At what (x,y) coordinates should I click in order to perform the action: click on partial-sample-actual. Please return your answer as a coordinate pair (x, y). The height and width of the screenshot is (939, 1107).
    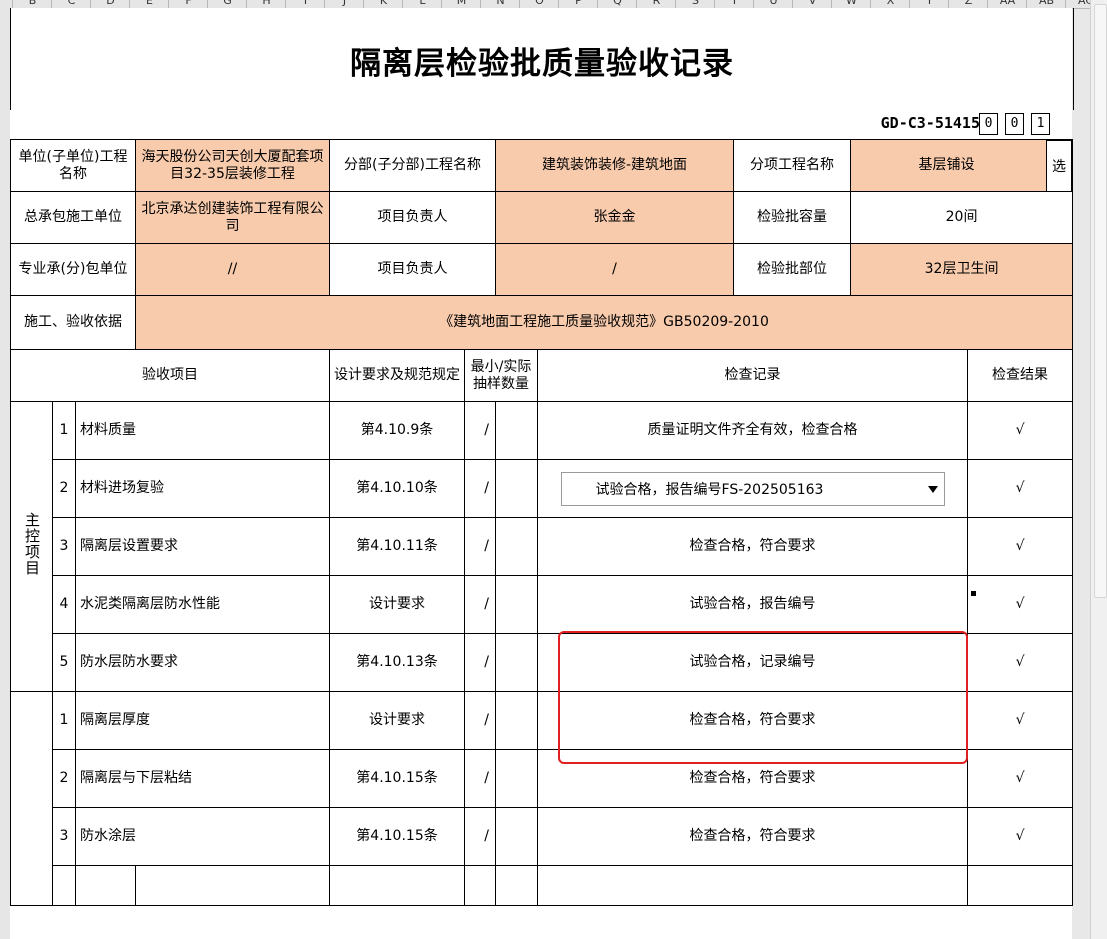
    Looking at the image, I should click on (517, 885).